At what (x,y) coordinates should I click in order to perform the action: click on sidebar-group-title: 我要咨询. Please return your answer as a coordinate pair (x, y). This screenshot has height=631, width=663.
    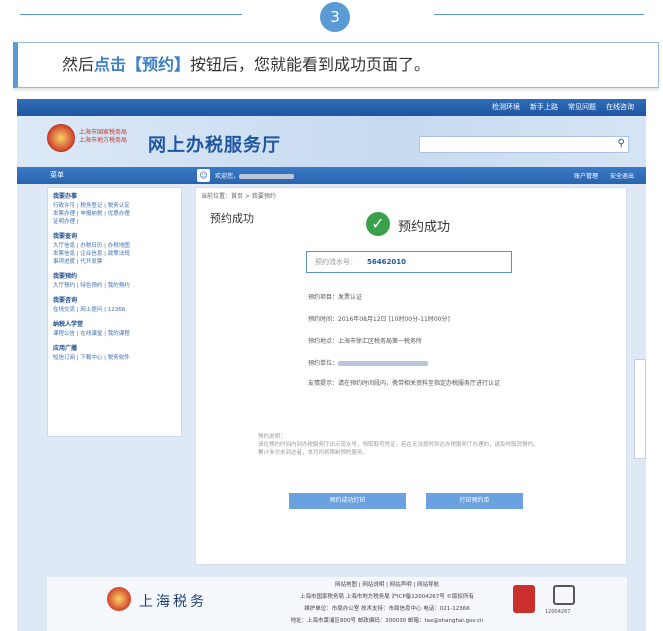
    Looking at the image, I should click on (114, 299).